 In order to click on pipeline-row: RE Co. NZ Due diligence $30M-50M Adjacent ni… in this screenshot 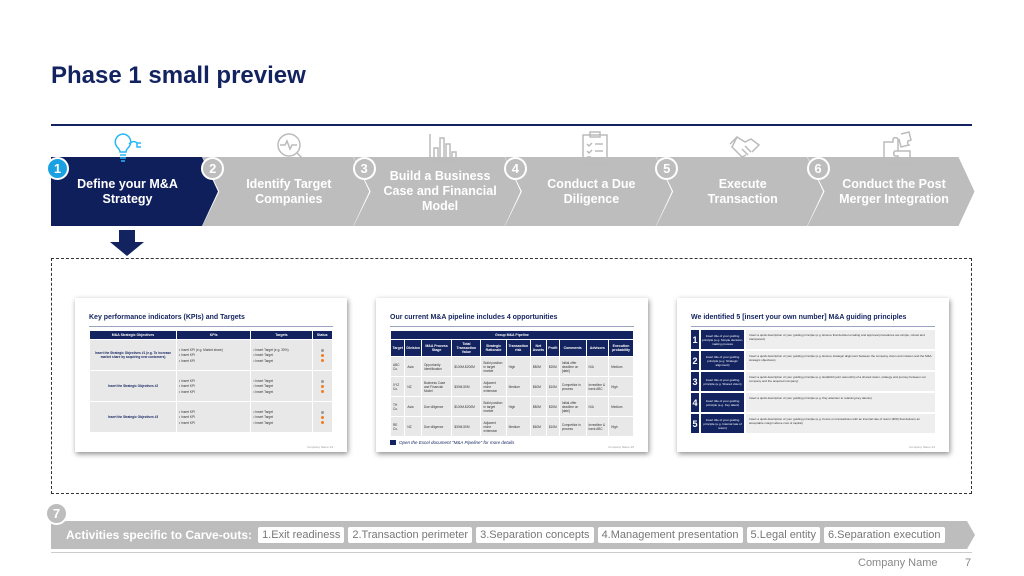, I will do `click(512, 426)`.